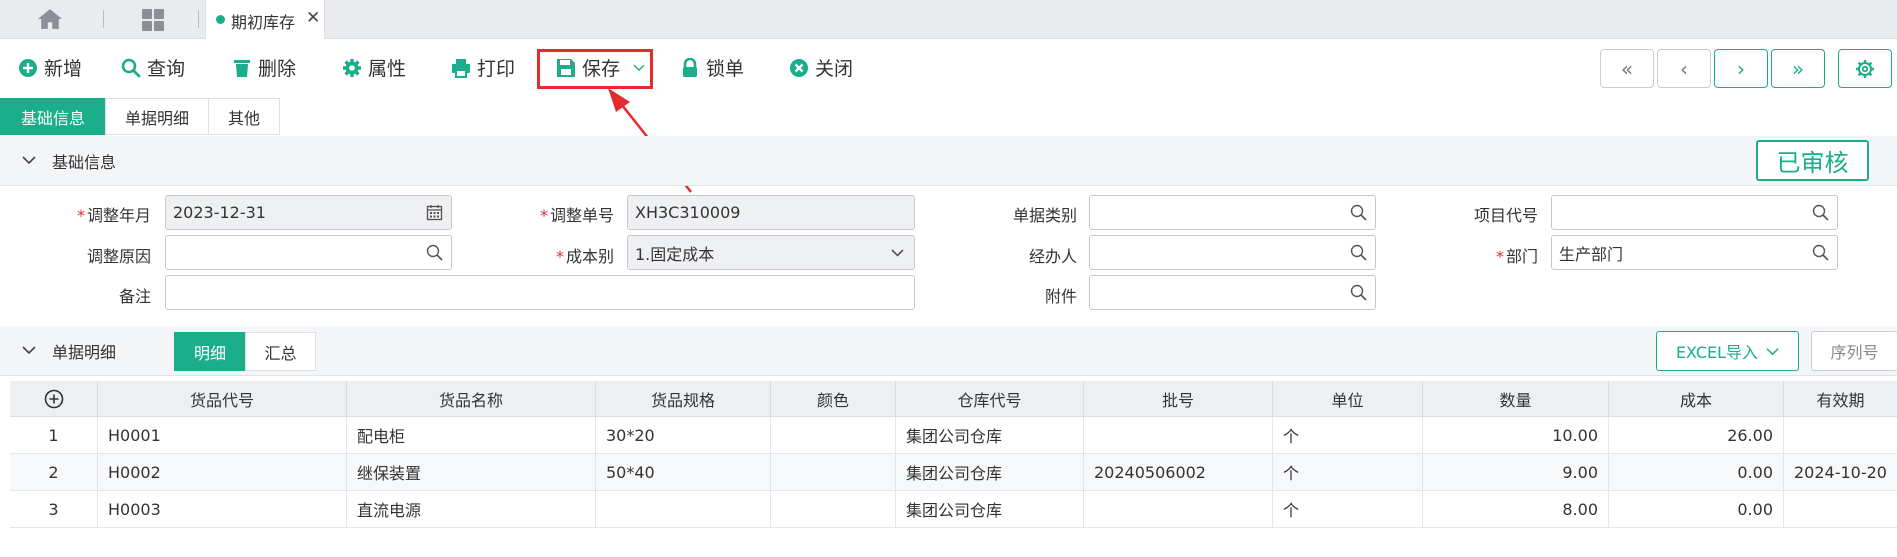 The height and width of the screenshot is (557, 1897). I want to click on doc-type-field, so click(1232, 212).